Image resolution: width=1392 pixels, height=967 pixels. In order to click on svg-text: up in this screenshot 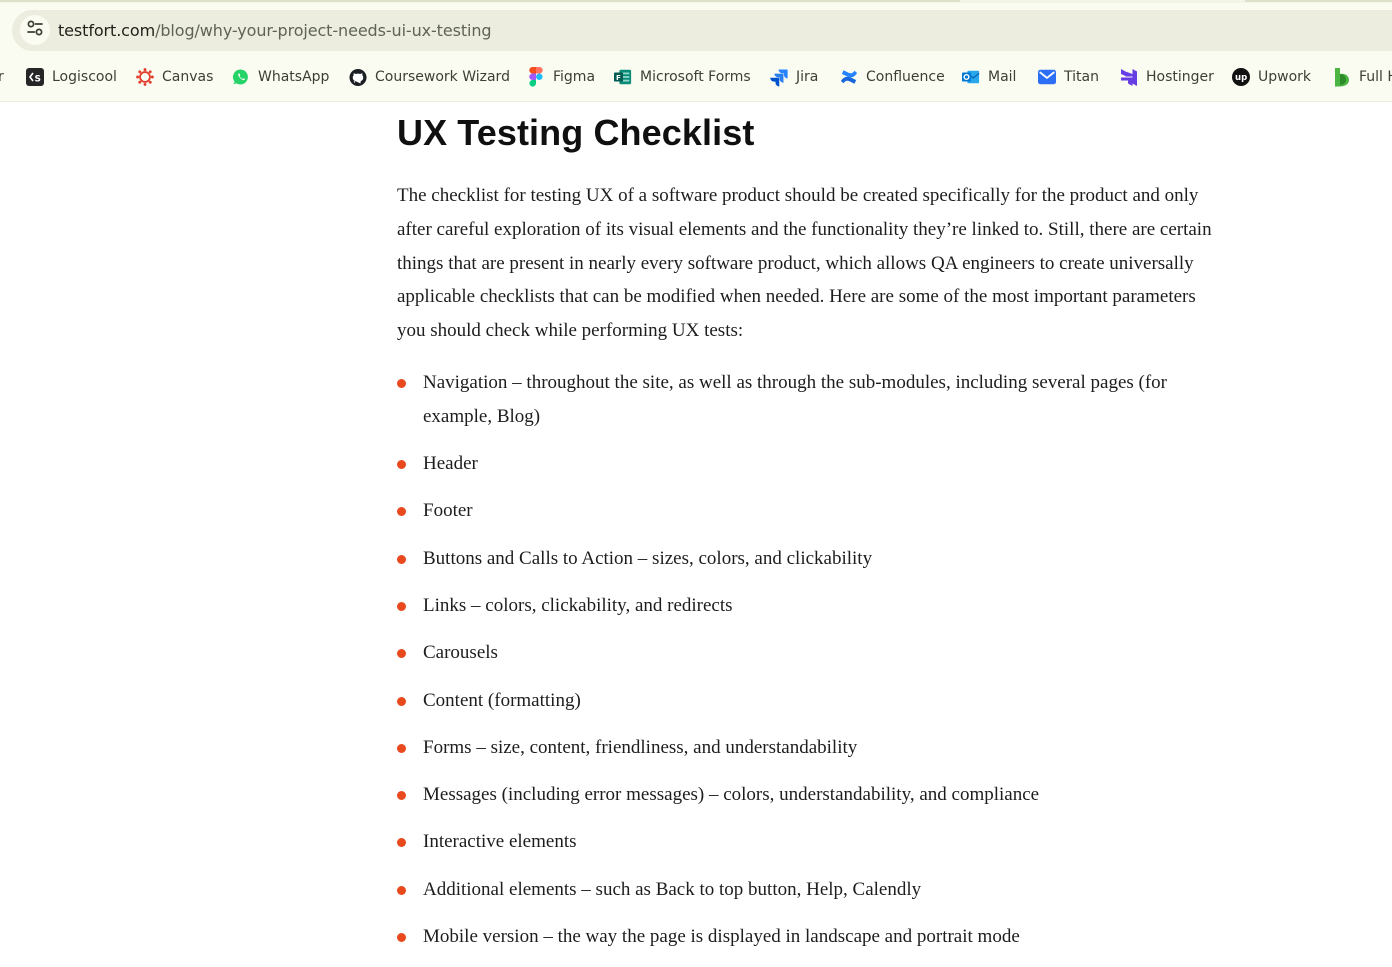, I will do `click(1241, 78)`.